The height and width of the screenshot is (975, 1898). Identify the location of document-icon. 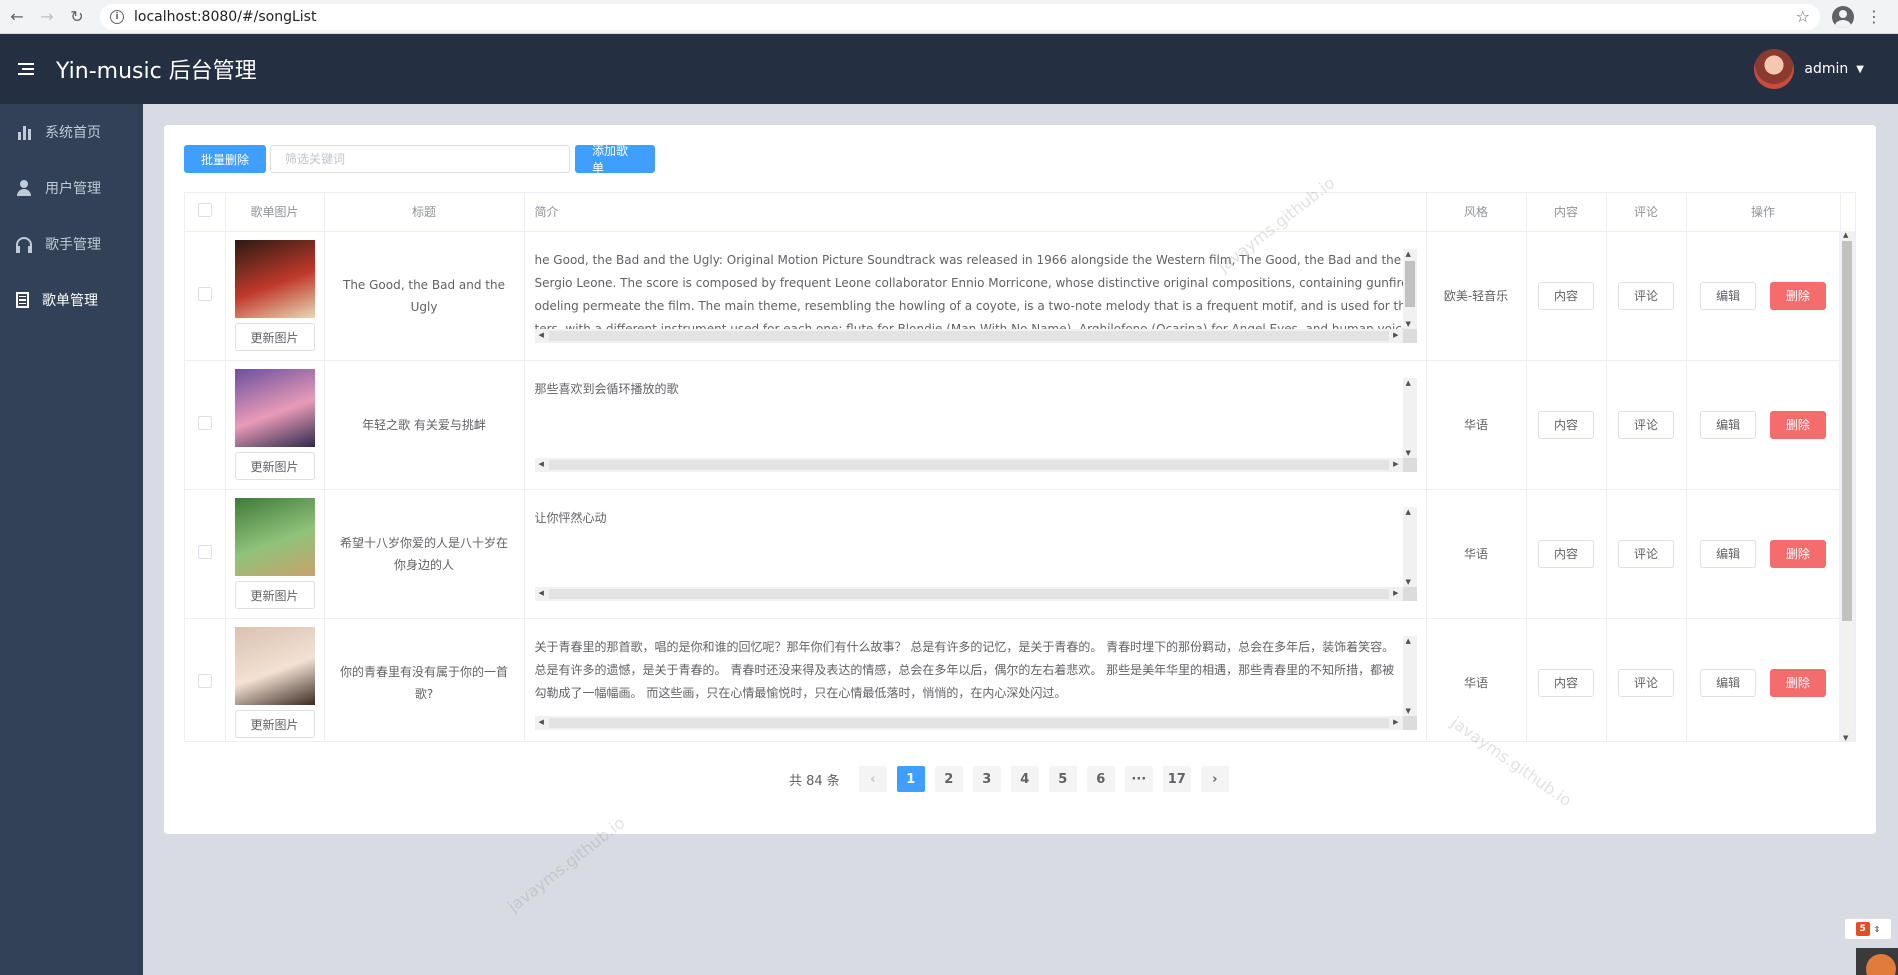
(22, 300).